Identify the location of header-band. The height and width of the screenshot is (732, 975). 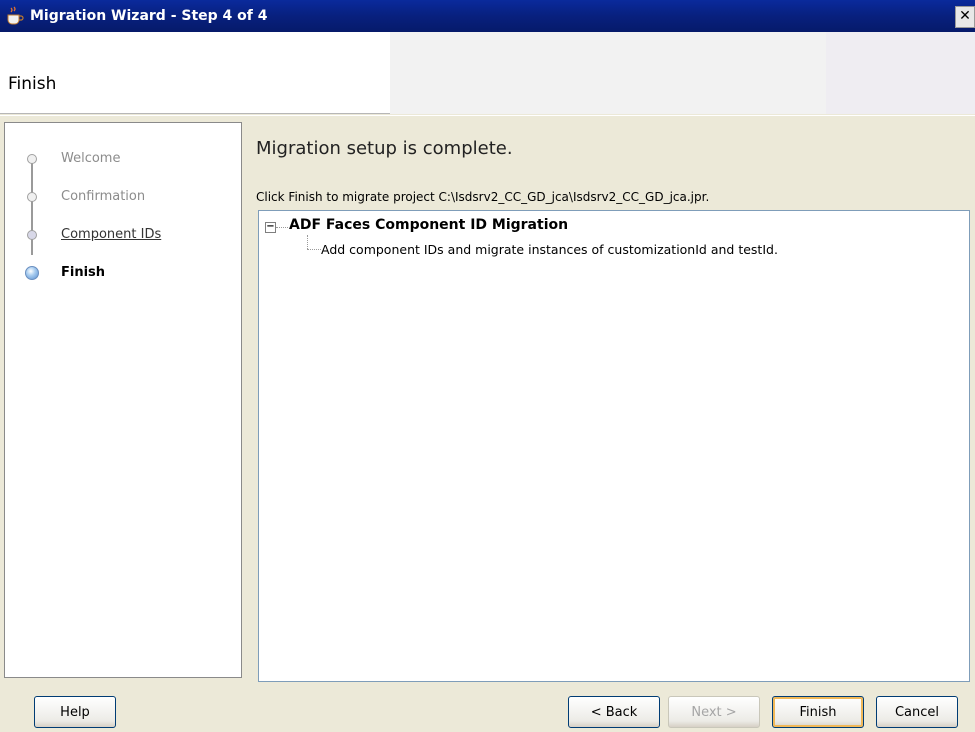
(608, 73).